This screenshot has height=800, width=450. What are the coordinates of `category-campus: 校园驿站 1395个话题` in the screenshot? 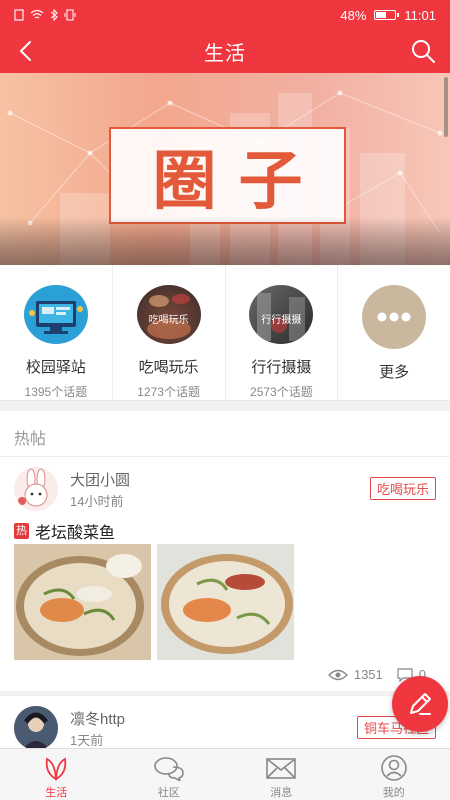 It's located at (56, 332).